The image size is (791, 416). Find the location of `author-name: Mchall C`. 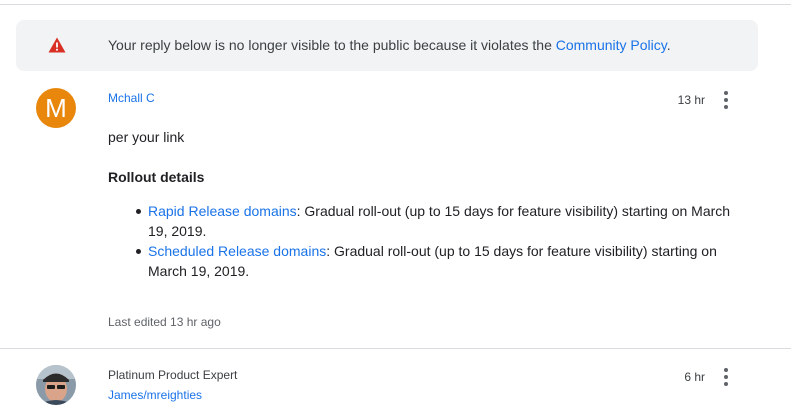

author-name: Mchall C is located at coordinates (131, 98).